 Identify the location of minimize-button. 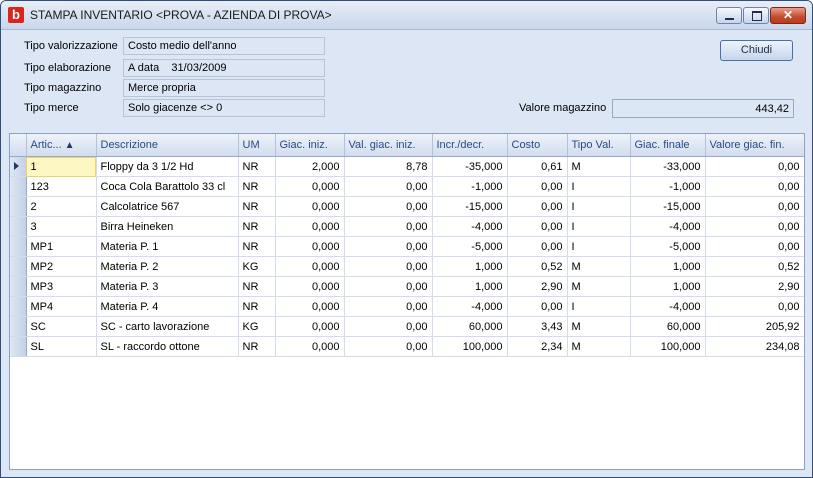
(729, 15).